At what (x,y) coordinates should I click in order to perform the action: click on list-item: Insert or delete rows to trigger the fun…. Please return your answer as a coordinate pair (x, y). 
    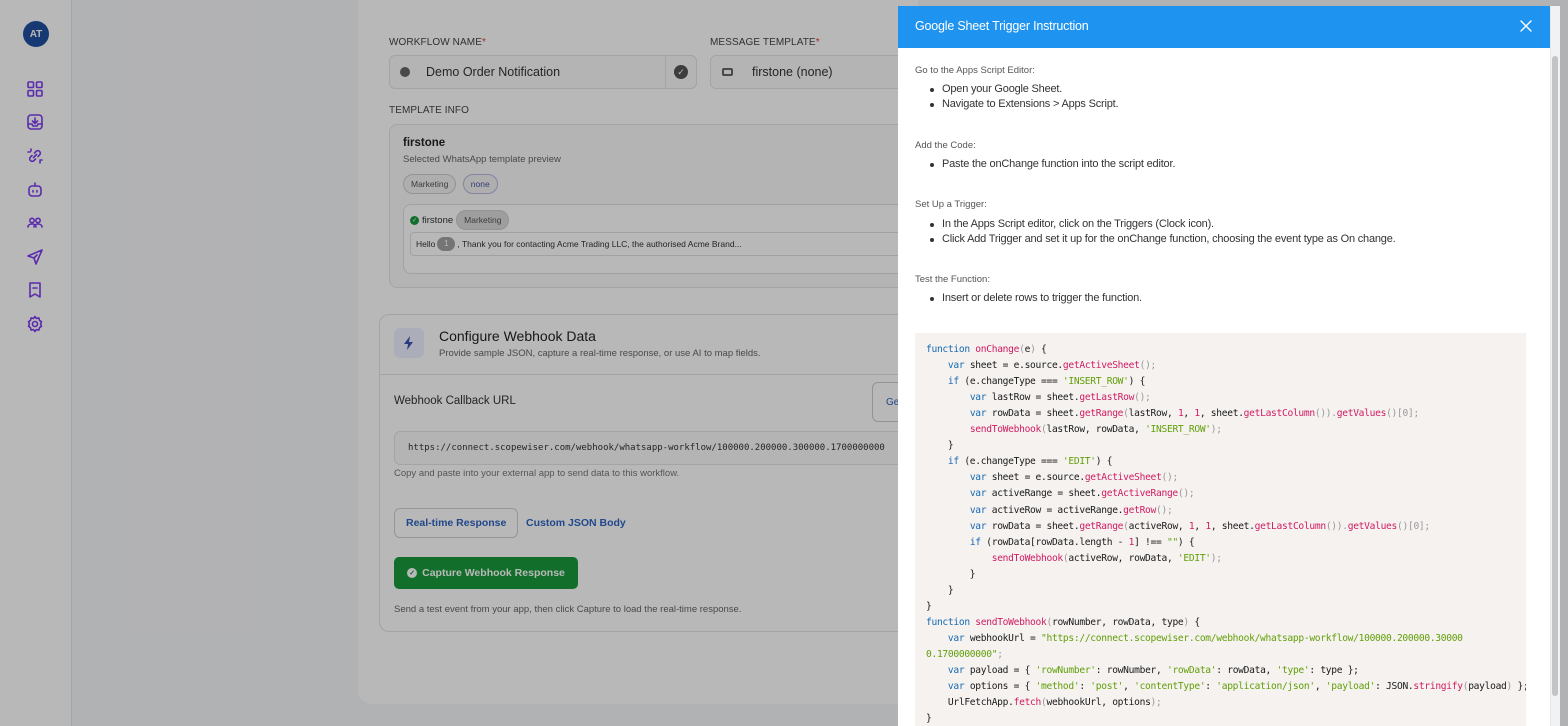
    Looking at the image, I should click on (1035, 298).